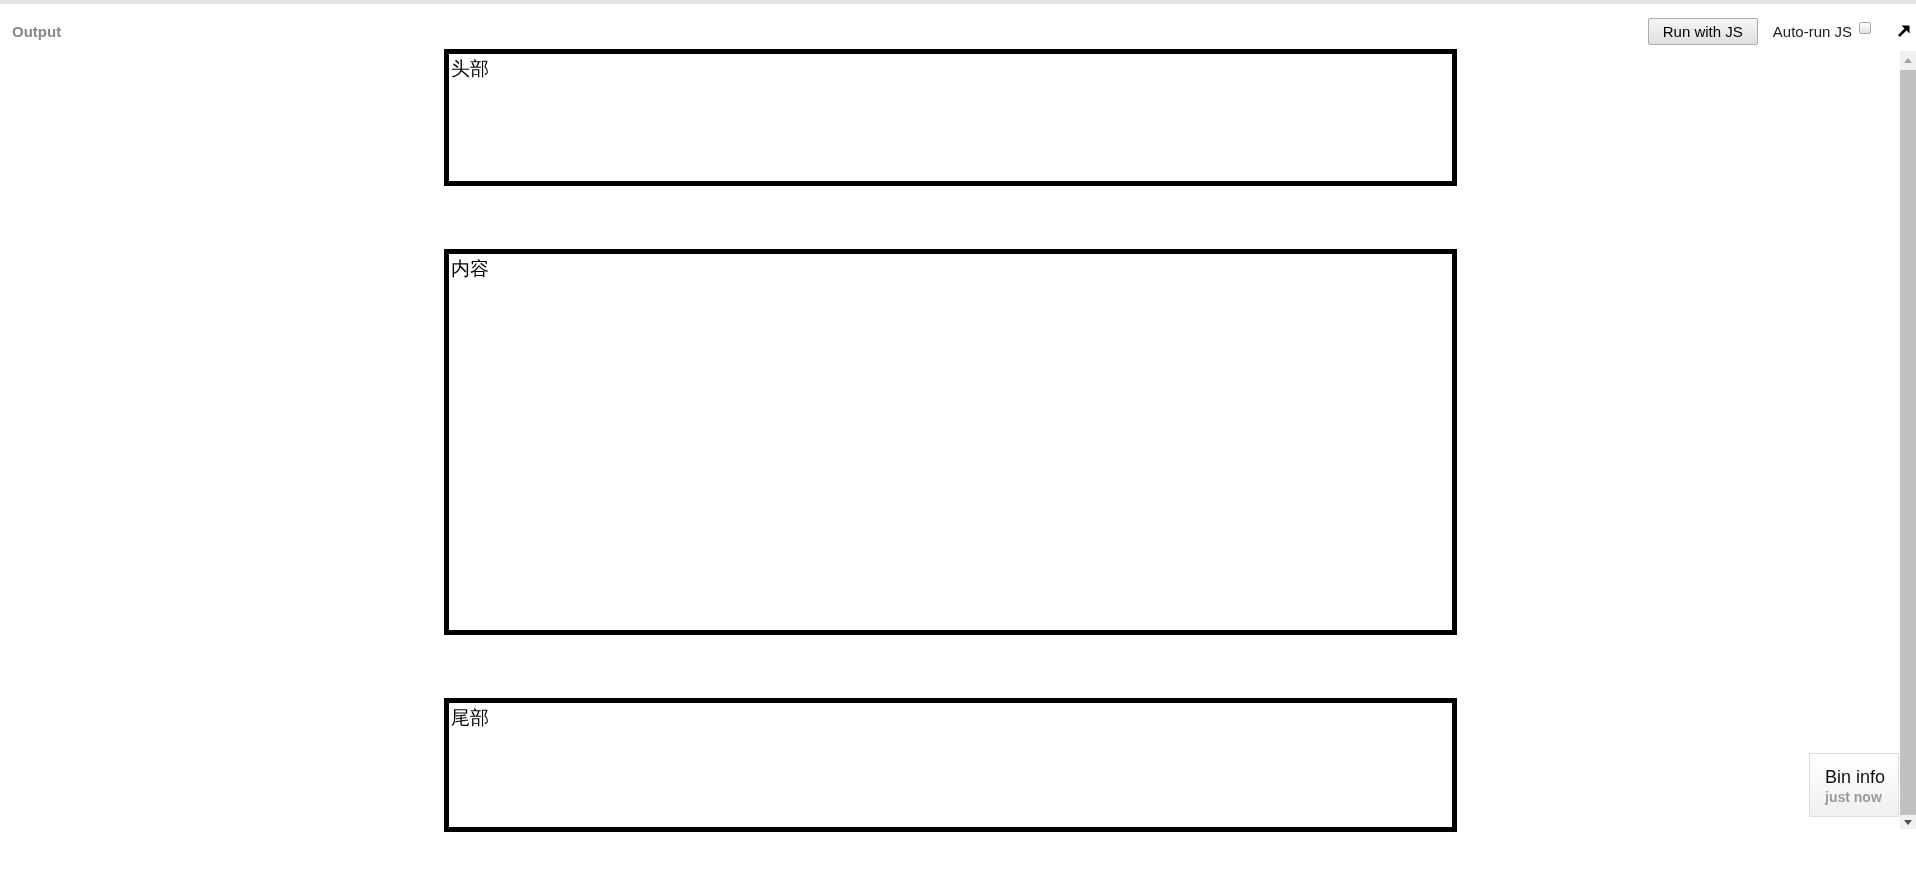 The width and height of the screenshot is (1916, 873). Describe the element at coordinates (469, 268) in the screenshot. I see `panel-label: 内容` at that location.